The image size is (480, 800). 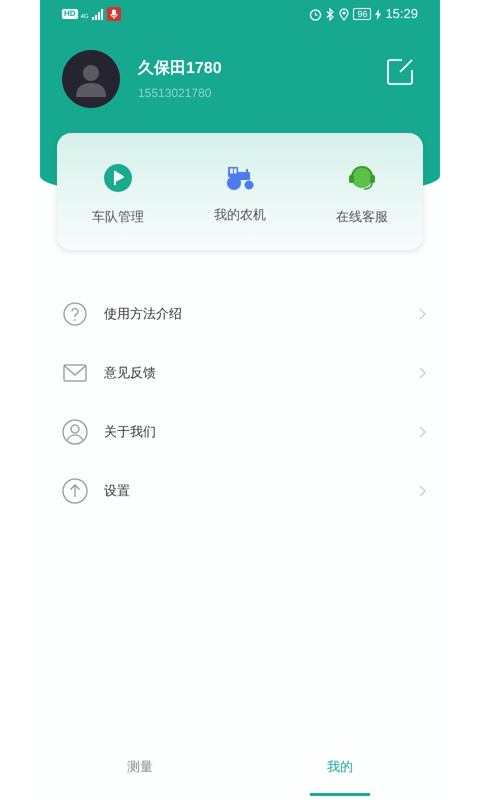 I want to click on alarm-icon, so click(x=315, y=14).